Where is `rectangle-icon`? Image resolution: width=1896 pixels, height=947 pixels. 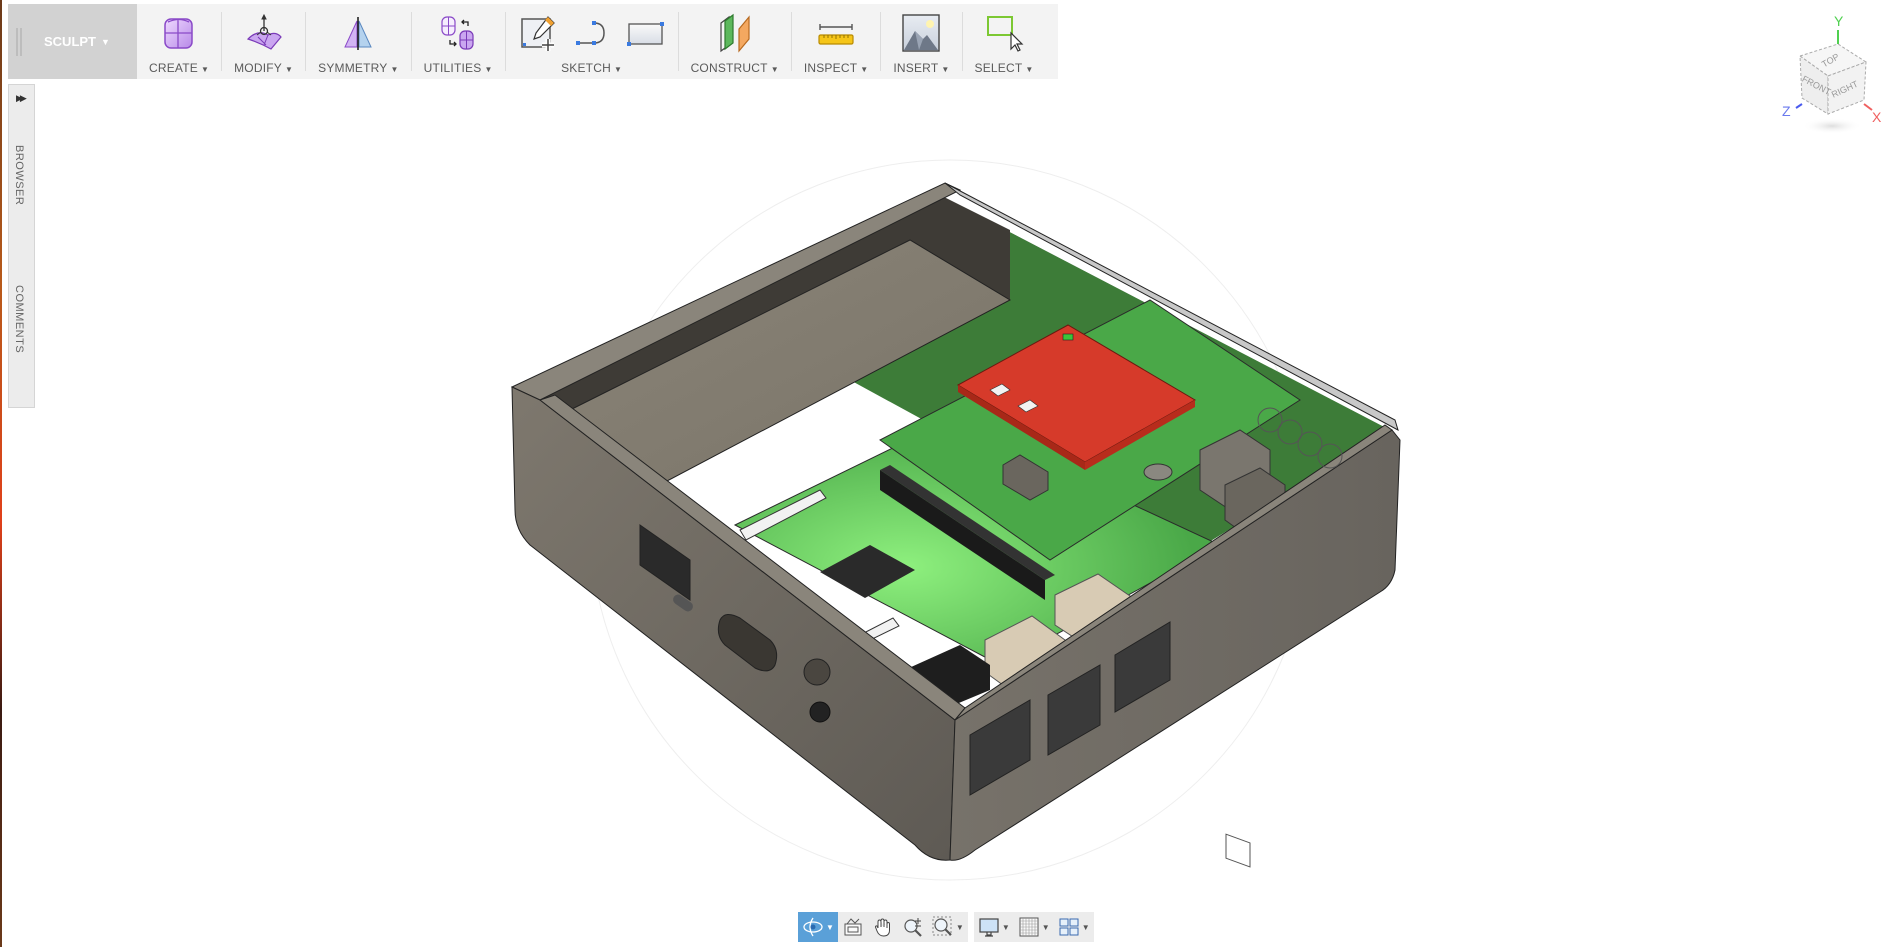
rectangle-icon is located at coordinates (646, 33).